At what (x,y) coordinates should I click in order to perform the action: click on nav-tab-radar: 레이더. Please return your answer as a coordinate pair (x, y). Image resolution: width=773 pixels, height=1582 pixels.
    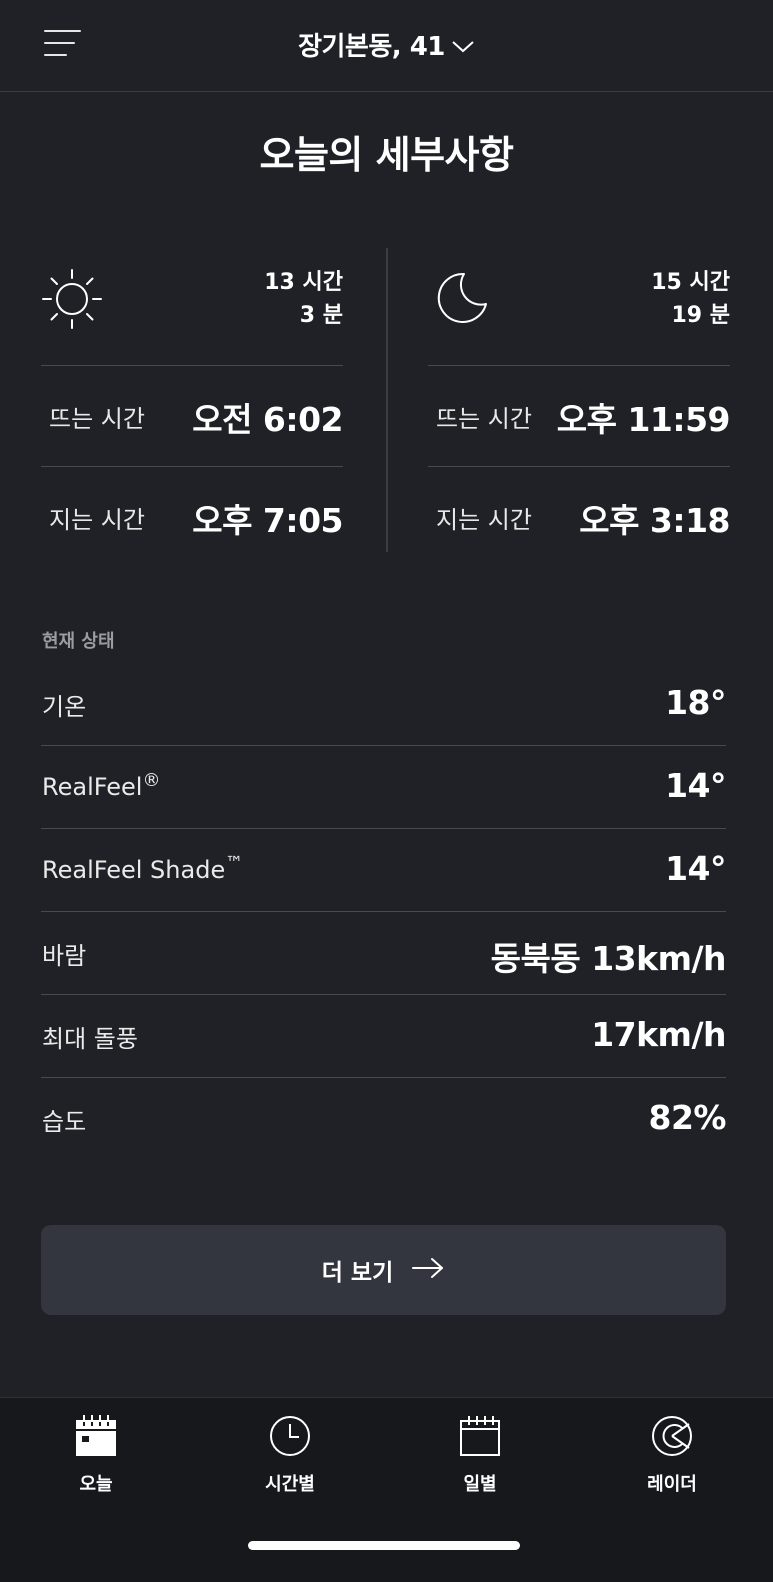
    Looking at the image, I should click on (672, 1455).